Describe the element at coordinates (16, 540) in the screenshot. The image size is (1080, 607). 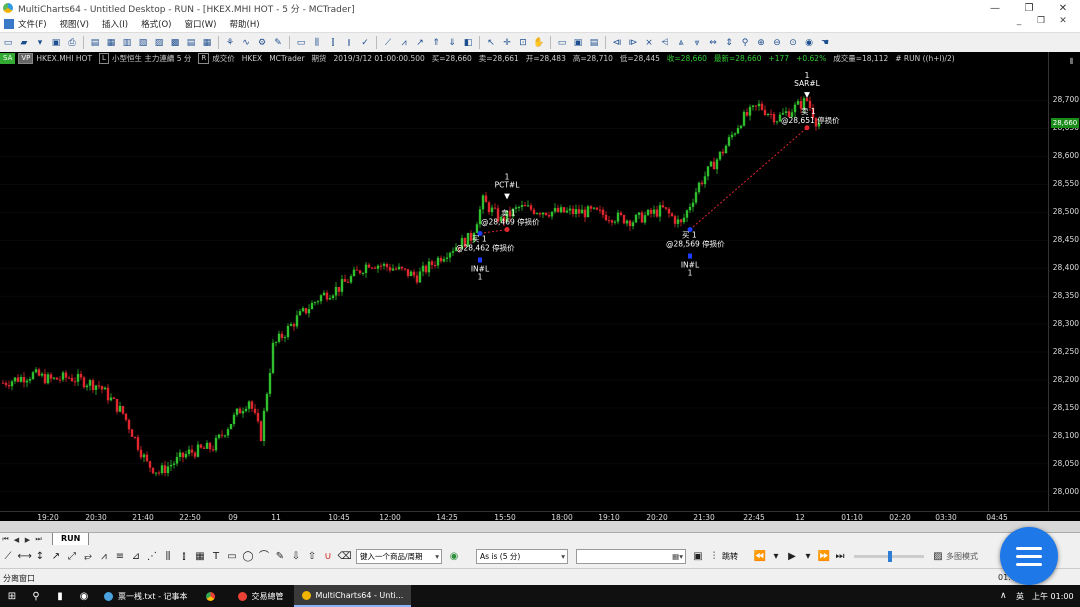
I see `prev-tab-icon: ◀` at that location.